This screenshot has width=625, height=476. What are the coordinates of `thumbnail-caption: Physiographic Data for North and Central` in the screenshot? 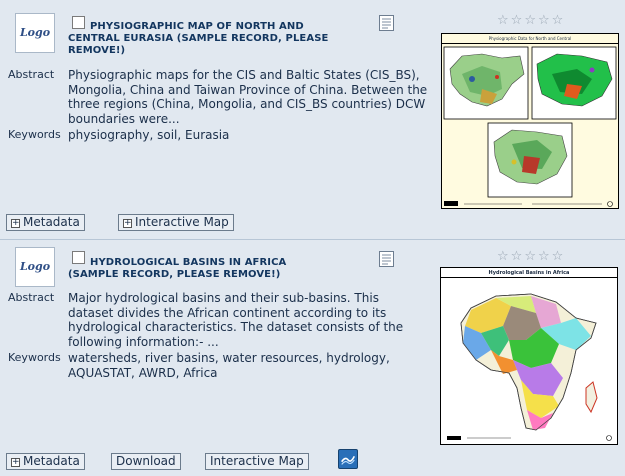 It's located at (530, 39).